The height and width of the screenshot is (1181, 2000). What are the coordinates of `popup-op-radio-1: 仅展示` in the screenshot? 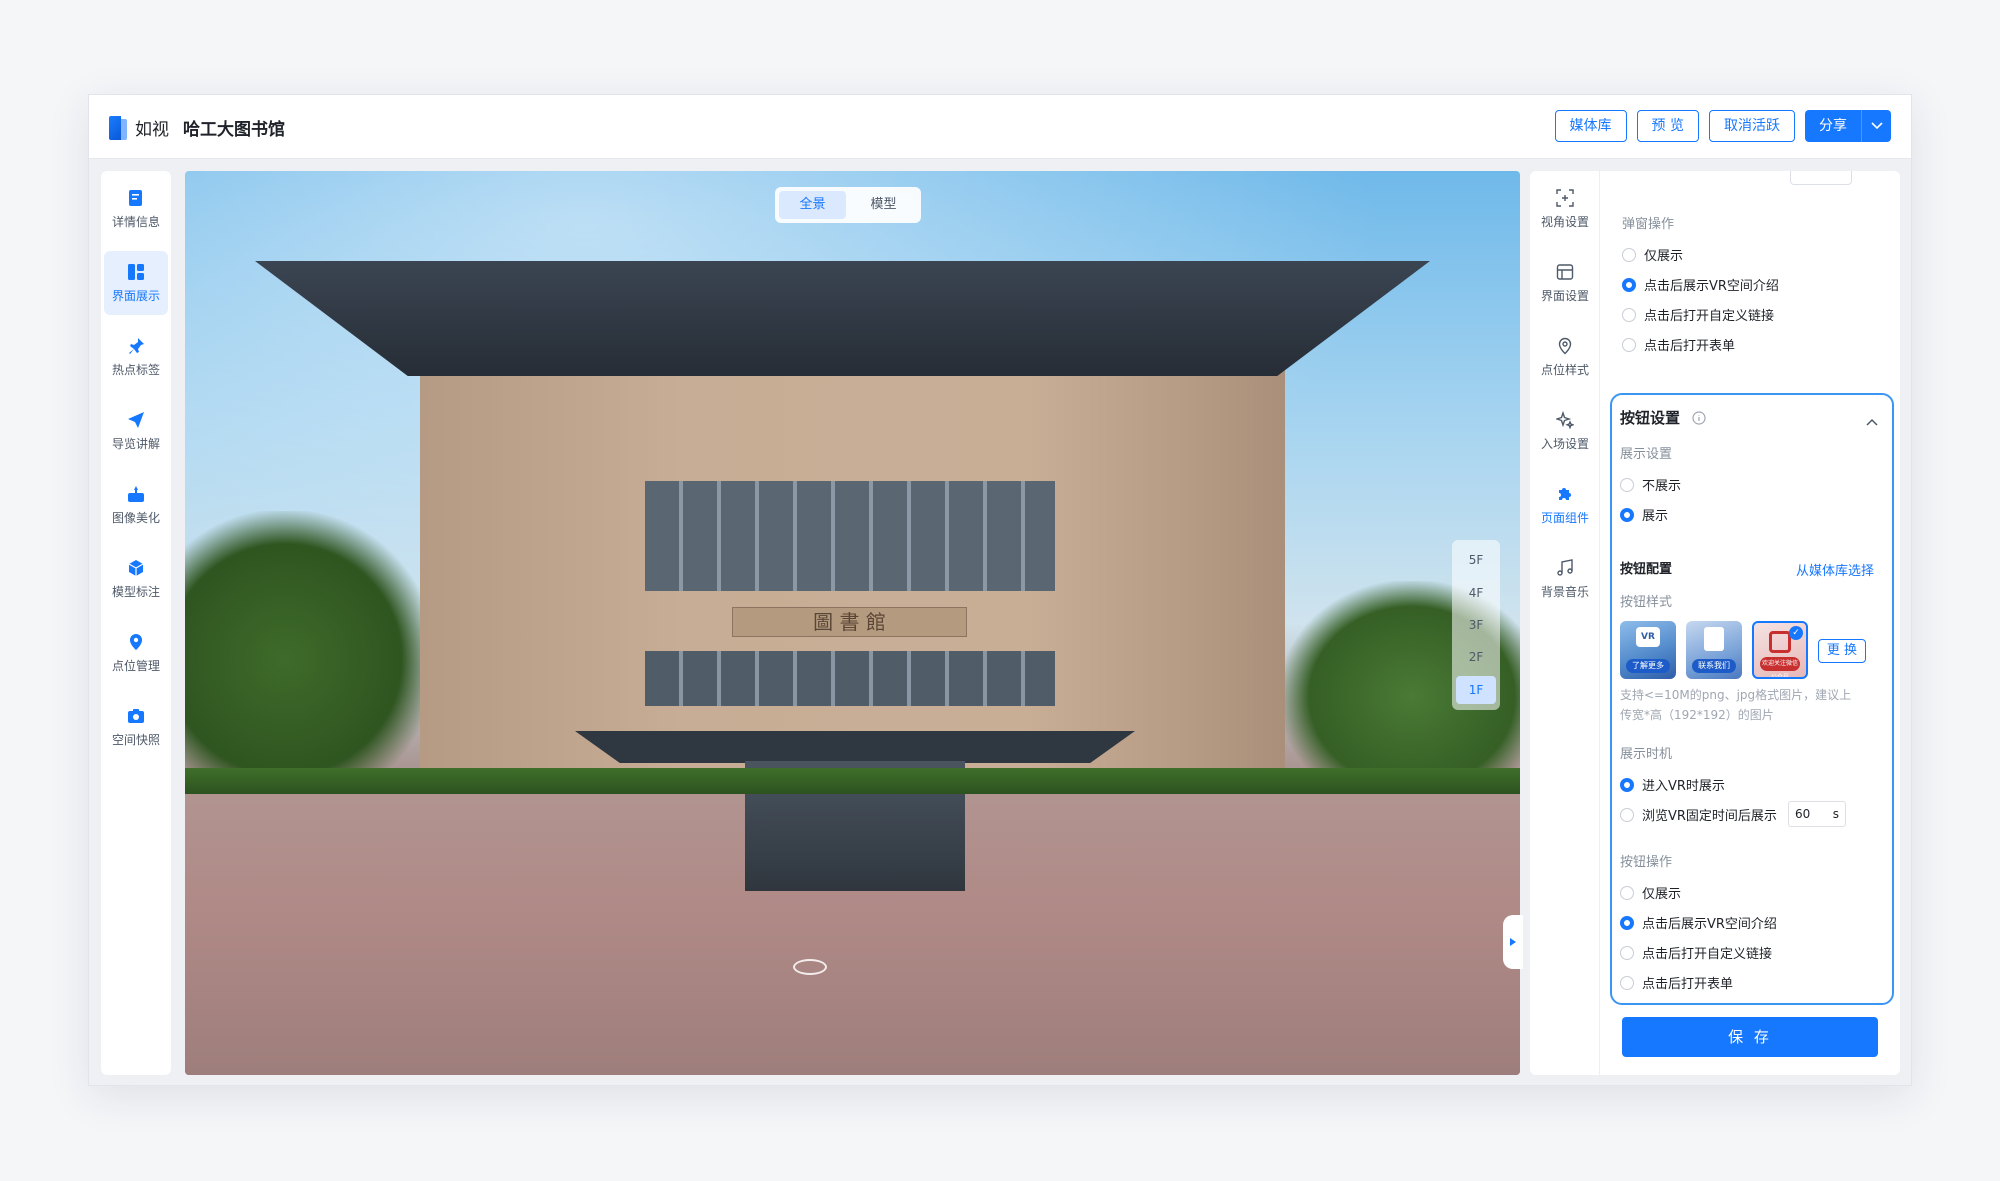 It's located at (1652, 254).